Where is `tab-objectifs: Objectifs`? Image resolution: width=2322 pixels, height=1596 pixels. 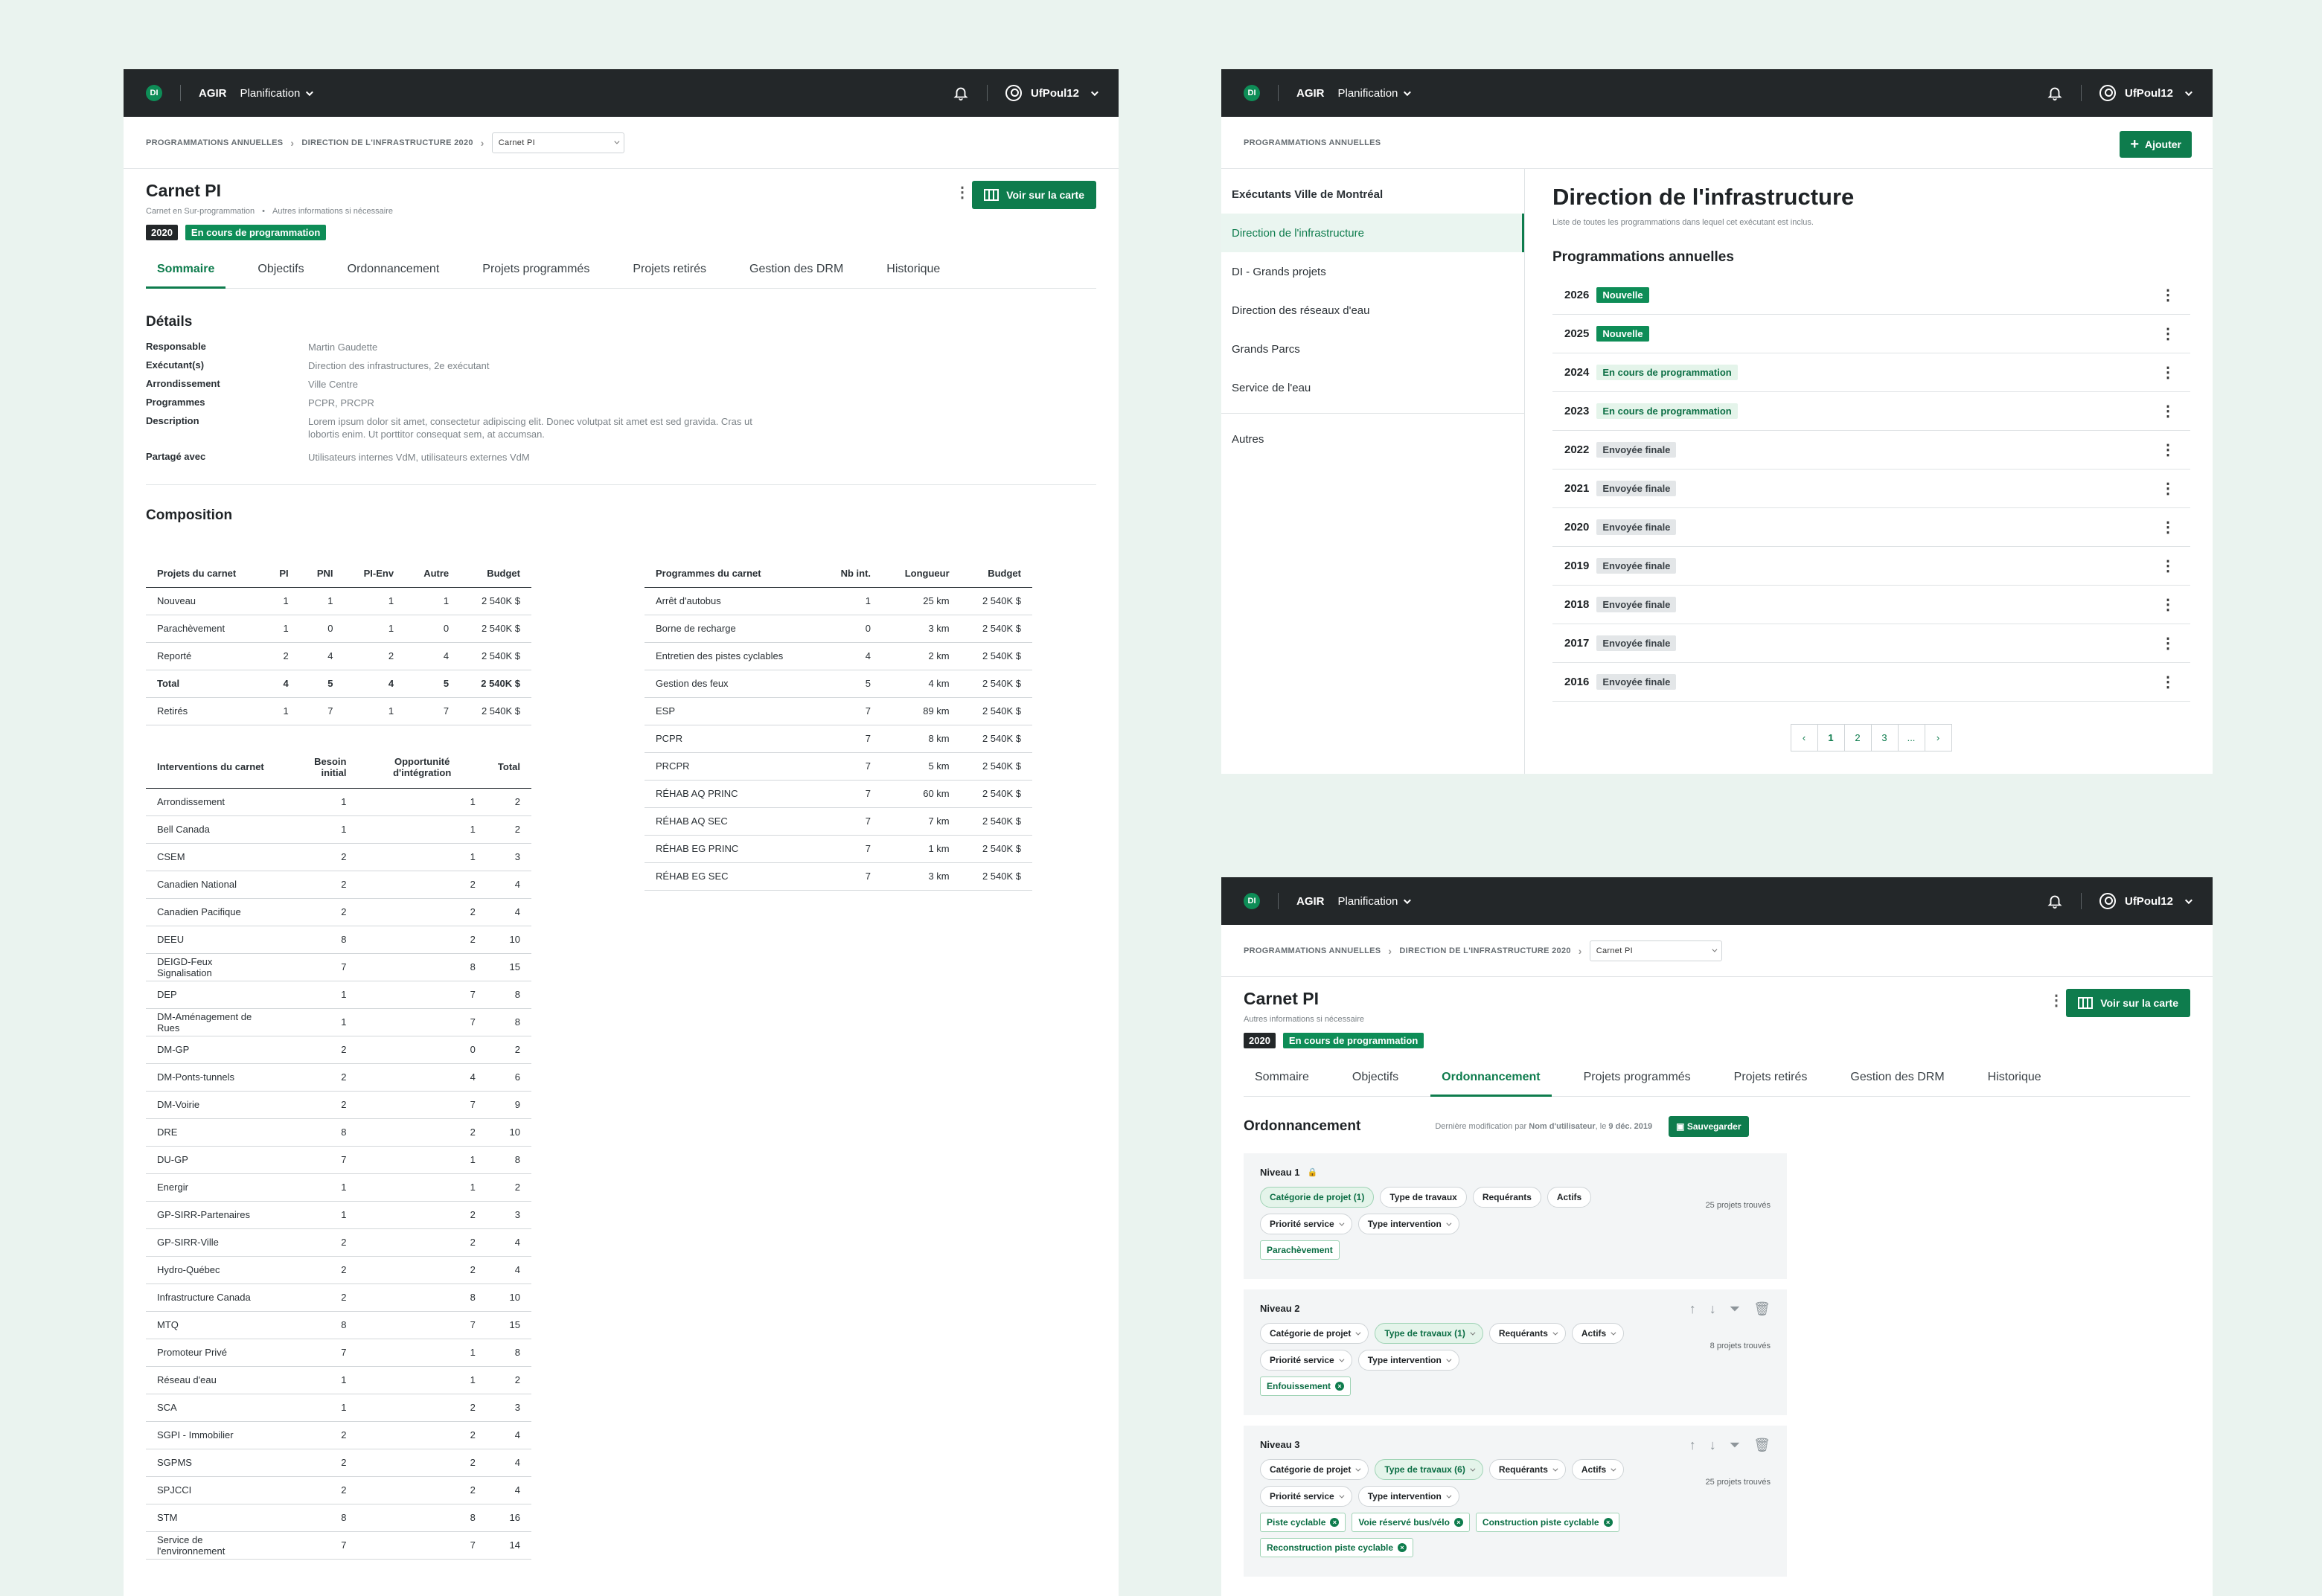
tab-objectifs: Objectifs is located at coordinates (1375, 1079).